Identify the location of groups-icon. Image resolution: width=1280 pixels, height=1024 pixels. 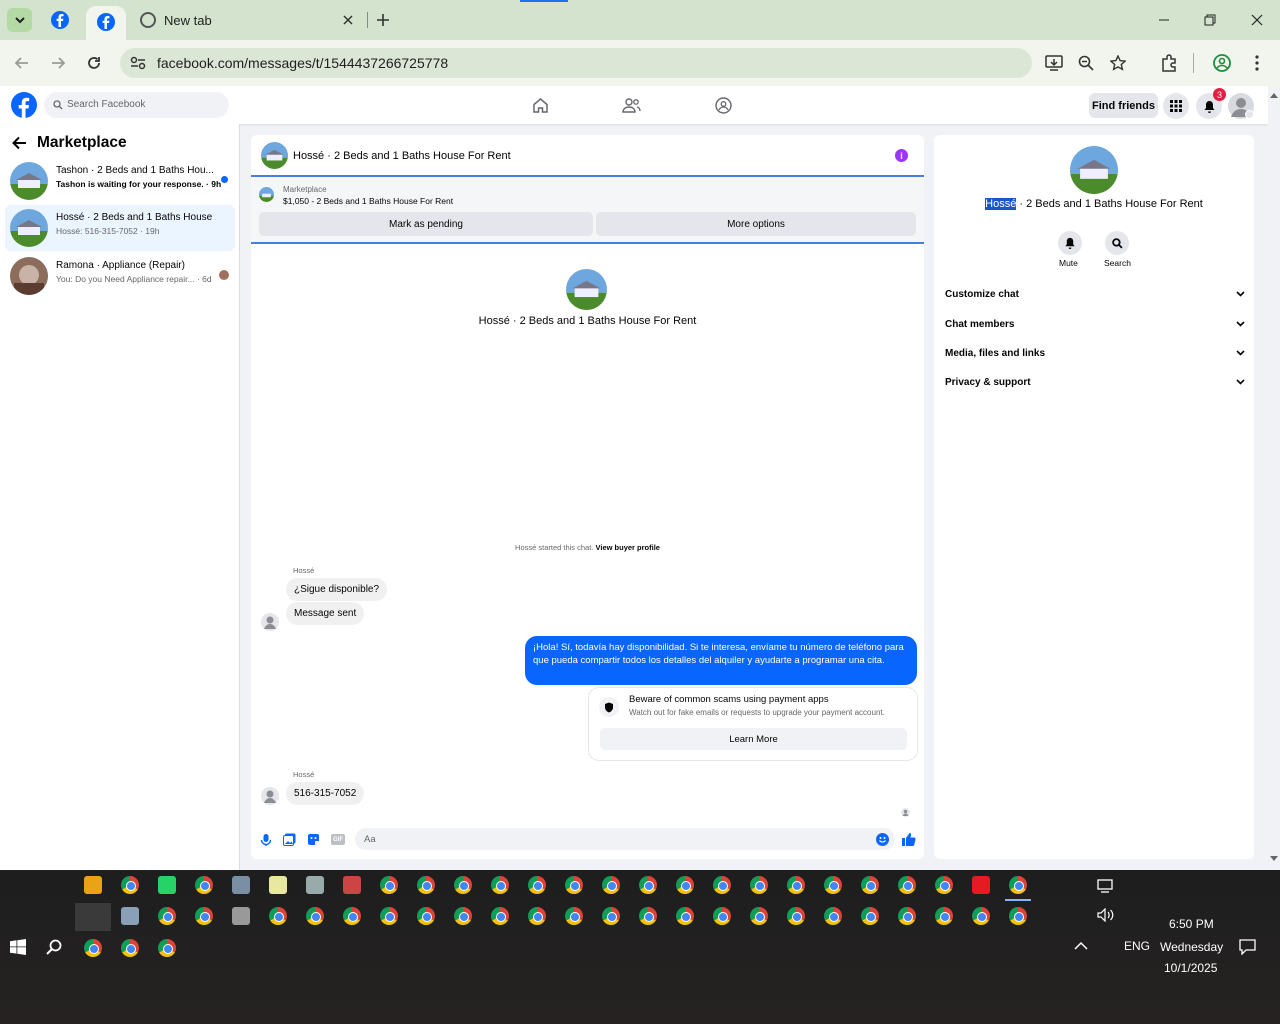
(723, 105).